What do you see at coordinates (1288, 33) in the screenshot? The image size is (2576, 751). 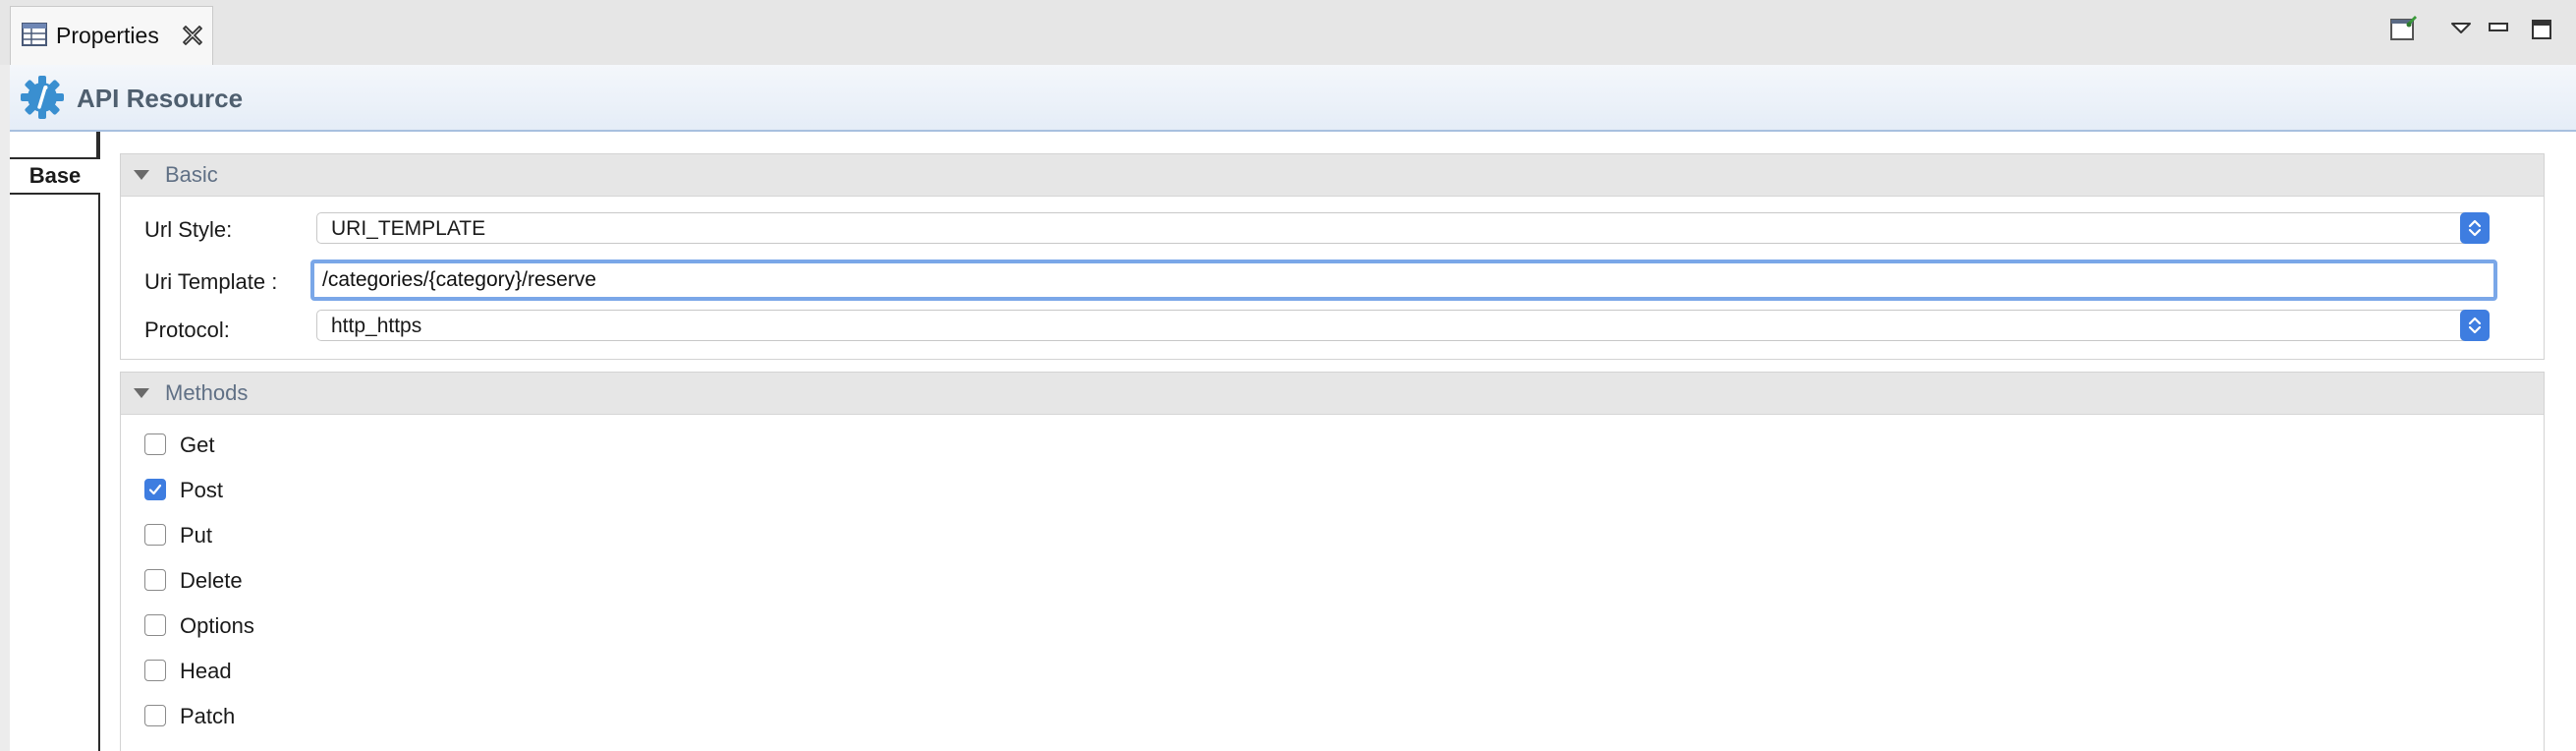 I see `view-tab-bar: Properties` at bounding box center [1288, 33].